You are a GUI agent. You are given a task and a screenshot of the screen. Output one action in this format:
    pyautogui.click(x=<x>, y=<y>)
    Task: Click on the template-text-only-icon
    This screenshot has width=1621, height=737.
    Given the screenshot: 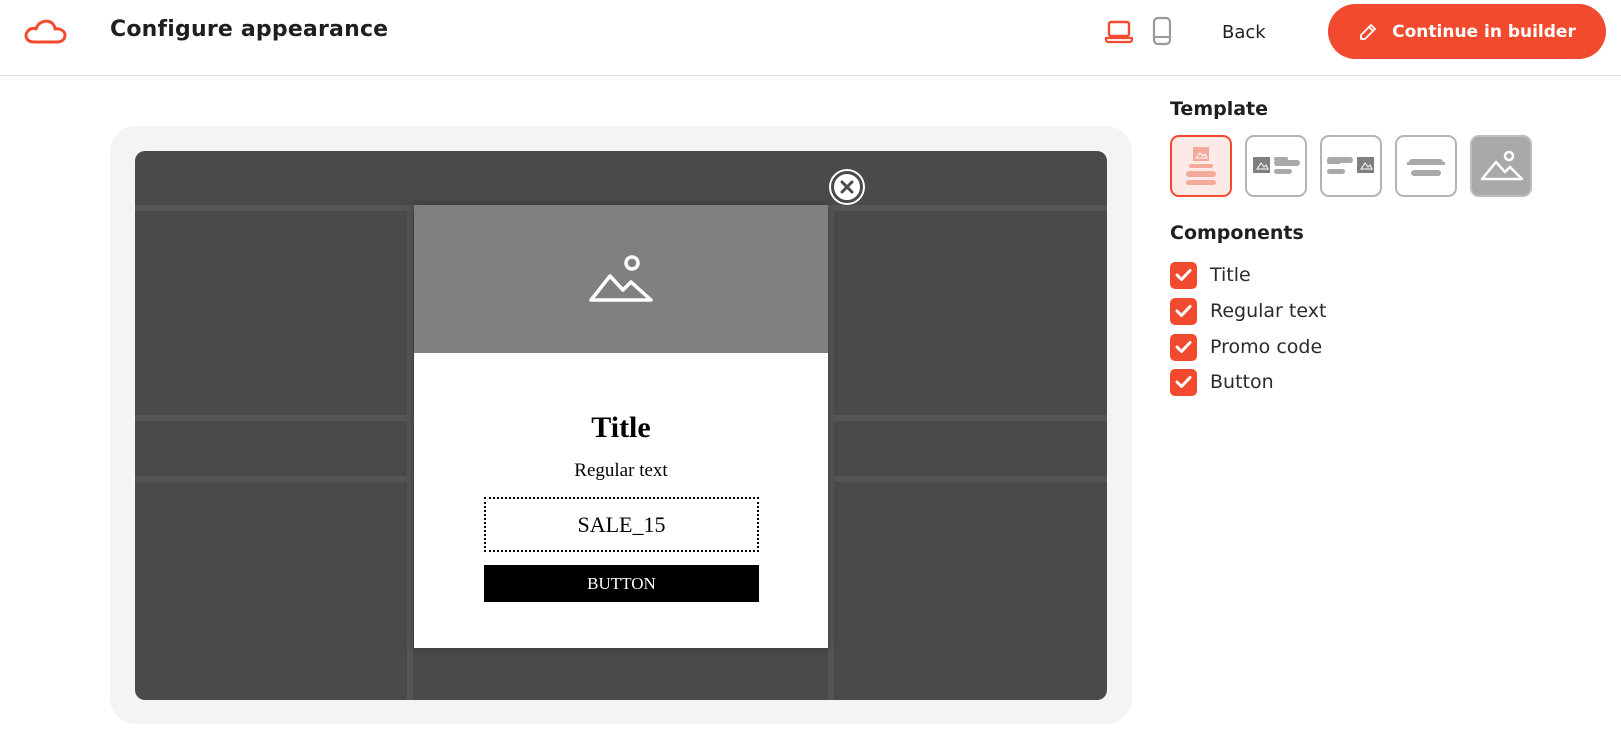 What is the action you would take?
    pyautogui.click(x=1426, y=167)
    